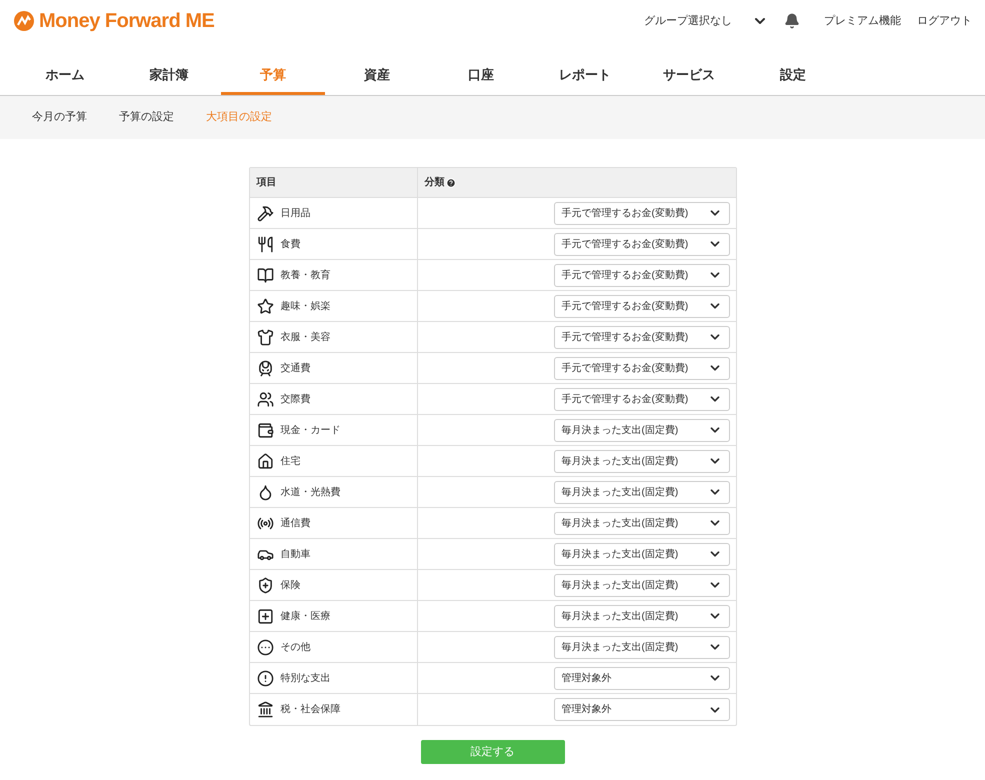  Describe the element at coordinates (290, 461) in the screenshot. I see `category-name: 住宅` at that location.